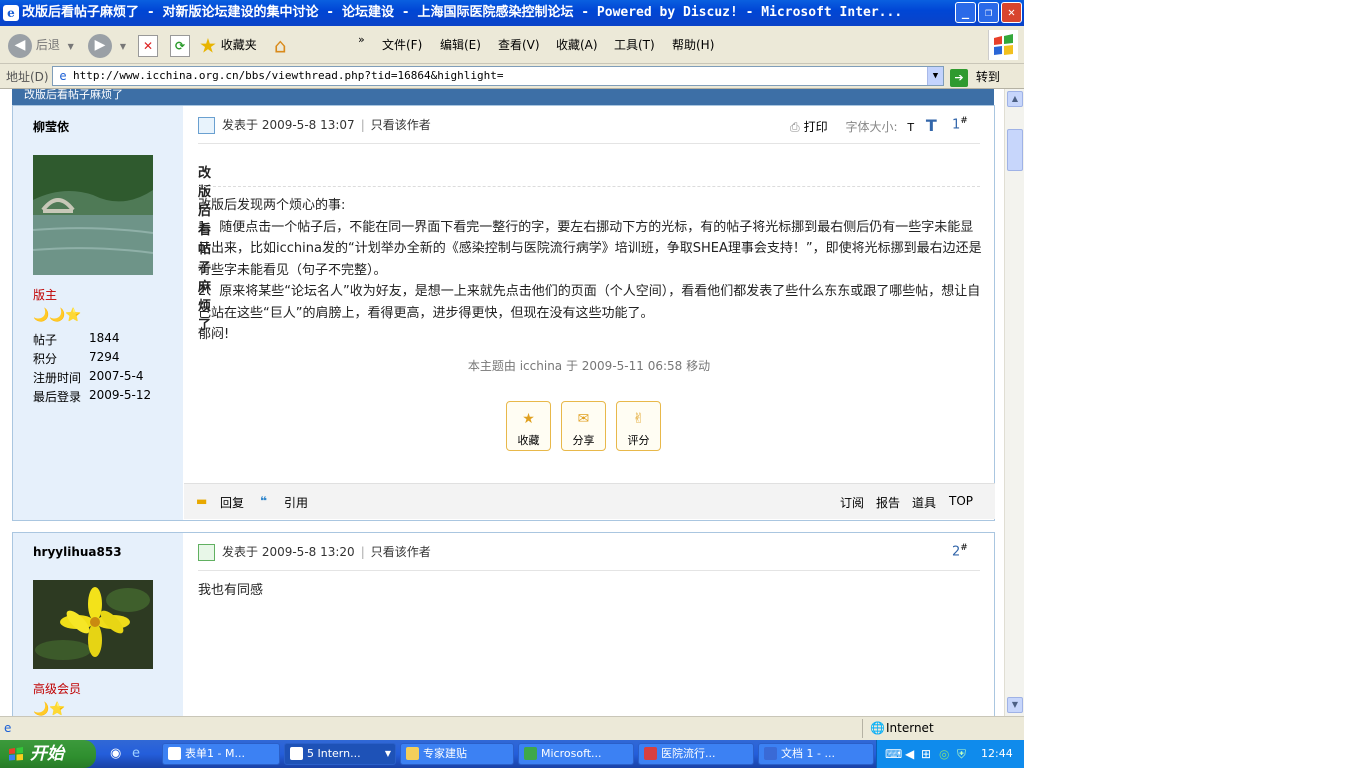  Describe the element at coordinates (638, 426) in the screenshot. I see `rate-button: ✌ 评分` at that location.